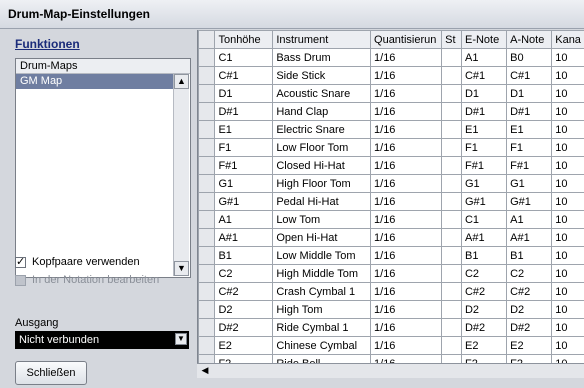  What do you see at coordinates (391, 57) in the screenshot?
I see `table-row: C1 Bass Drum 1/16 A1 B0 10` at bounding box center [391, 57].